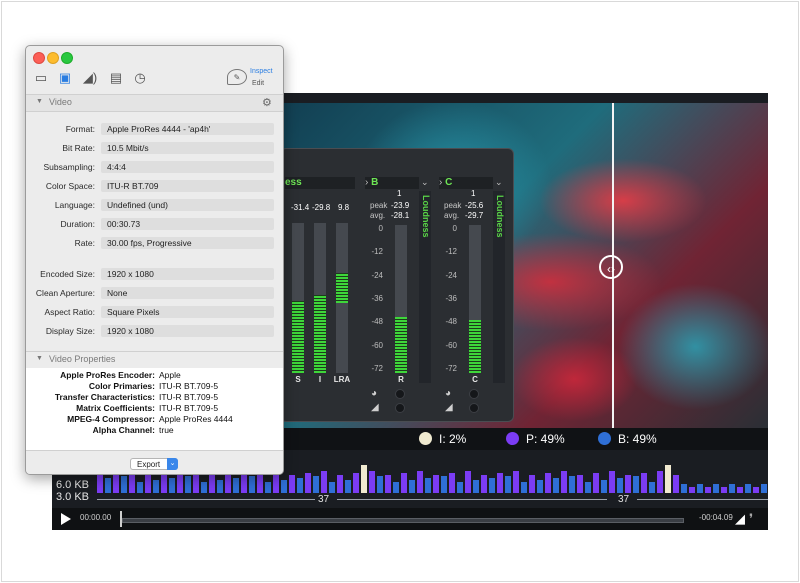  I want to click on property-label: Format:, so click(80, 129).